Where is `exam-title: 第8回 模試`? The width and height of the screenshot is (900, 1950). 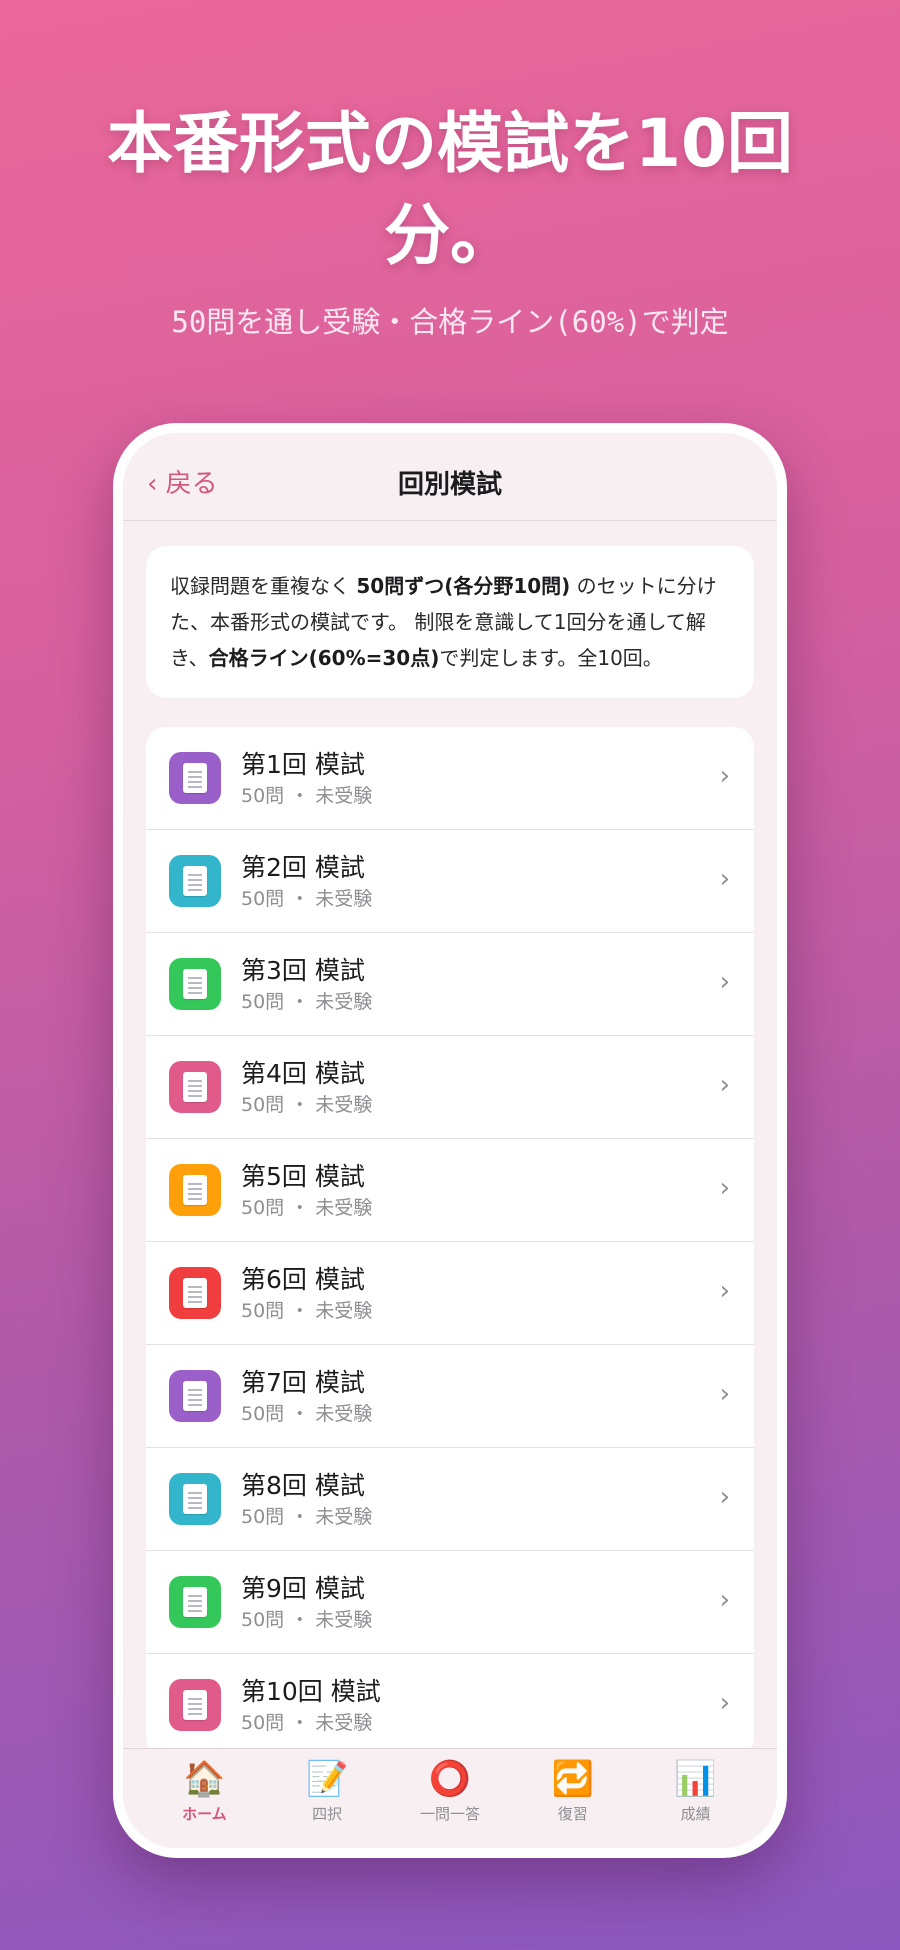 exam-title: 第8回 模試 is located at coordinates (303, 1485).